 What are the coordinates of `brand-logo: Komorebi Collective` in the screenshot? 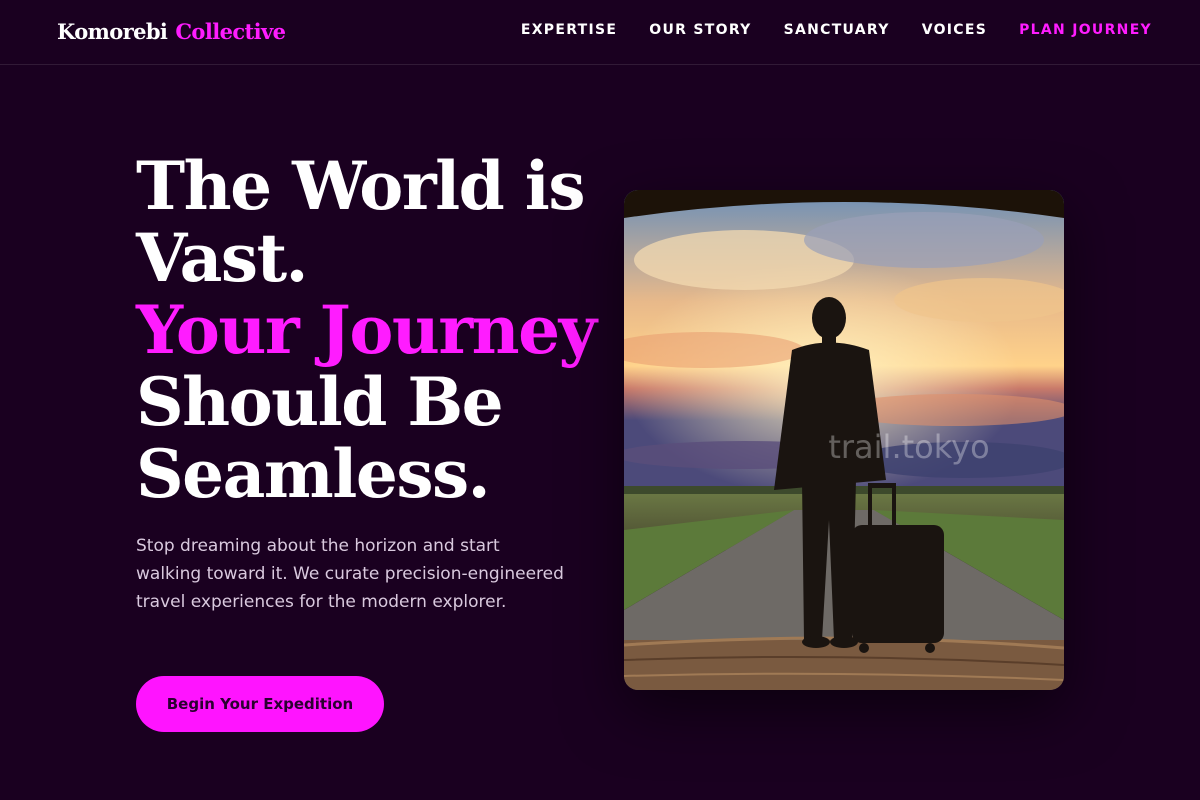 It's located at (171, 31).